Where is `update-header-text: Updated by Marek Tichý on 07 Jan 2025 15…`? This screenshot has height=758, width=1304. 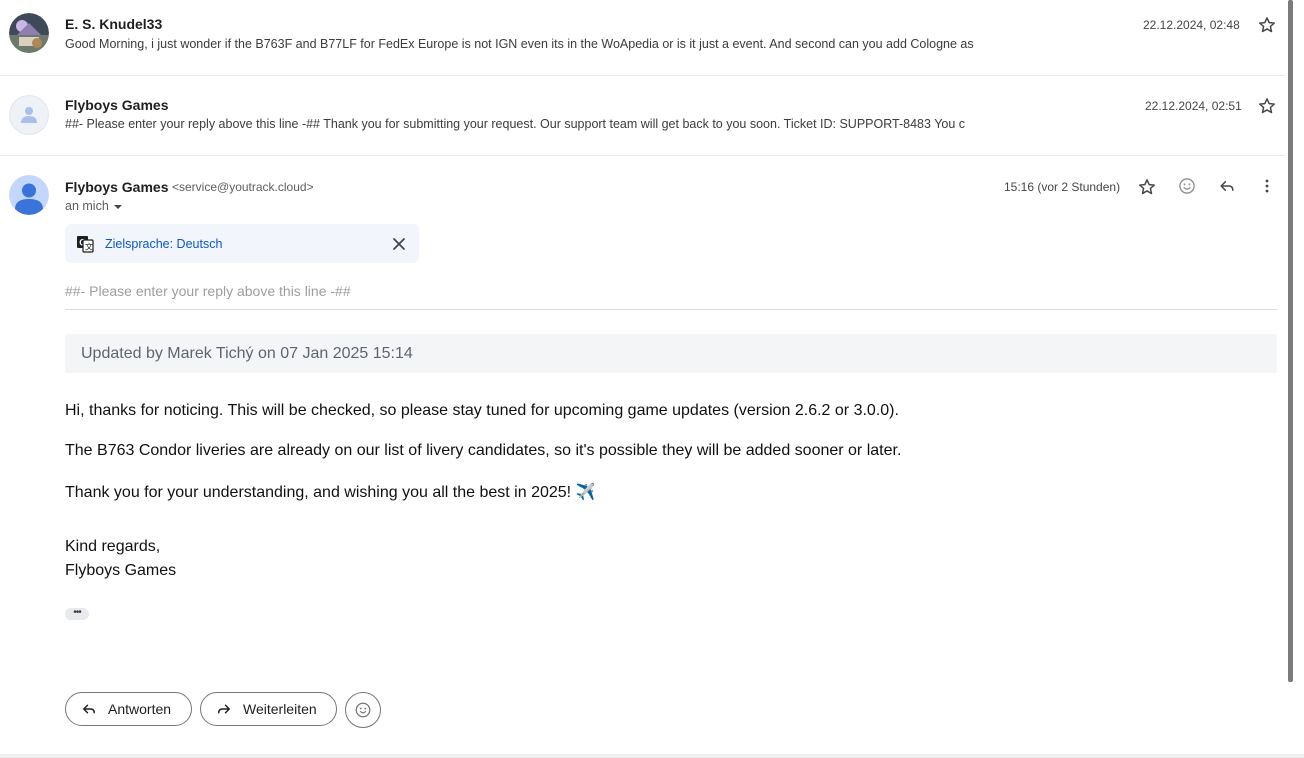 update-header-text: Updated by Marek Tichý on 07 Jan 2025 15… is located at coordinates (247, 353).